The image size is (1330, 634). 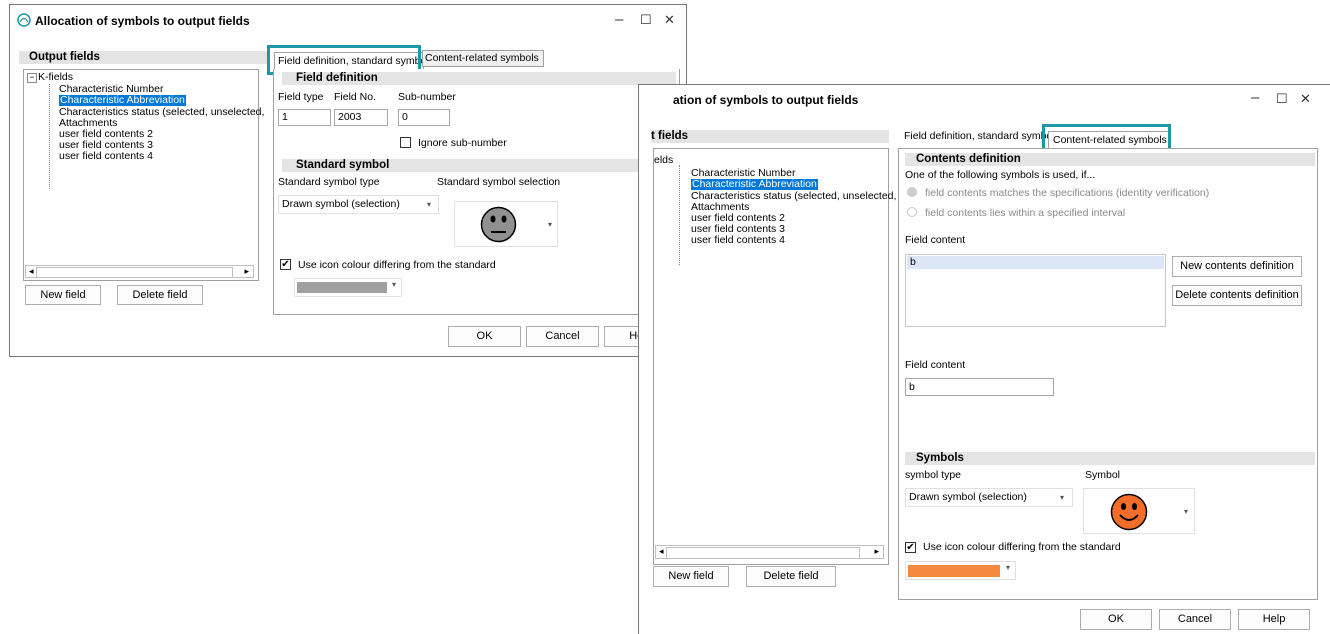 What do you see at coordinates (143, 57) in the screenshot?
I see `output-fields-heading: Output fields` at bounding box center [143, 57].